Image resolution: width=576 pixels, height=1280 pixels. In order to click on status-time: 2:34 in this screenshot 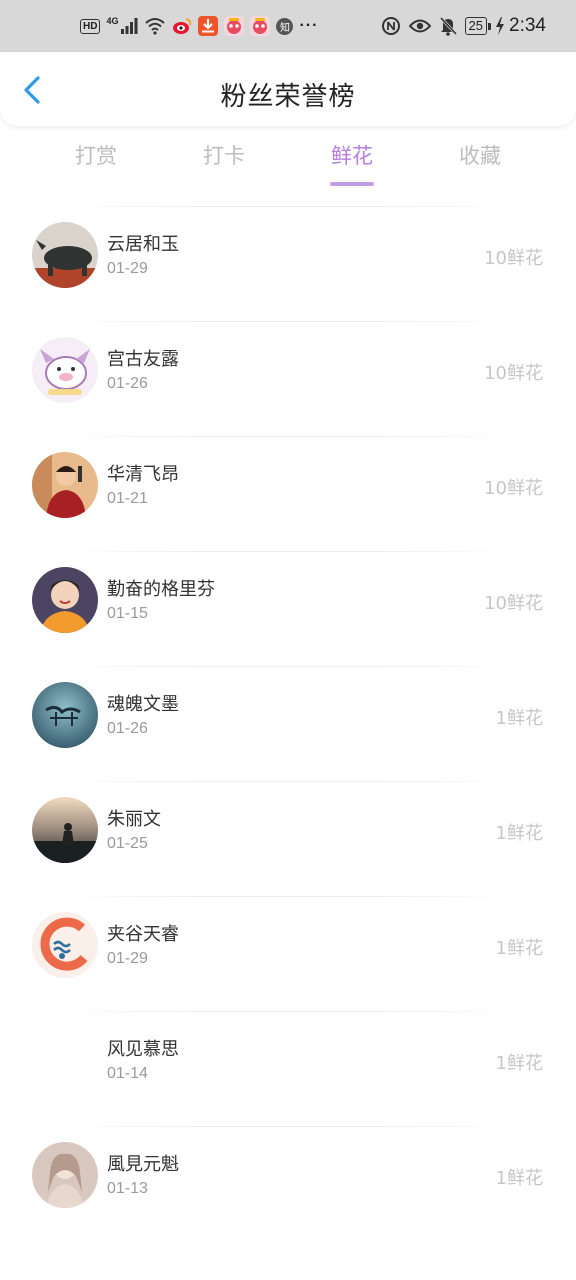, I will do `click(527, 25)`.